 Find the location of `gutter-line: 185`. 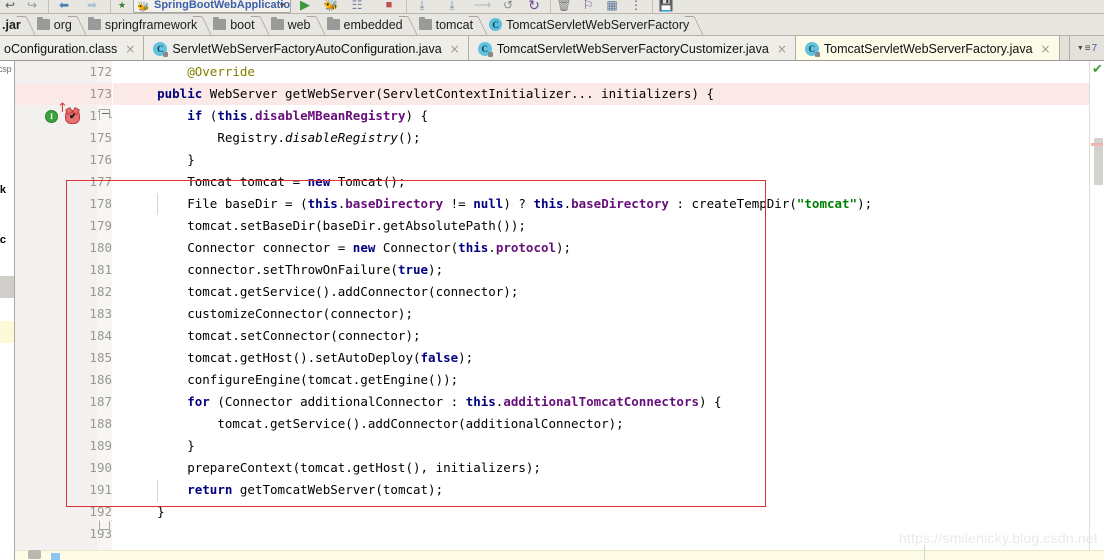

gutter-line: 185 is located at coordinates (63, 358).